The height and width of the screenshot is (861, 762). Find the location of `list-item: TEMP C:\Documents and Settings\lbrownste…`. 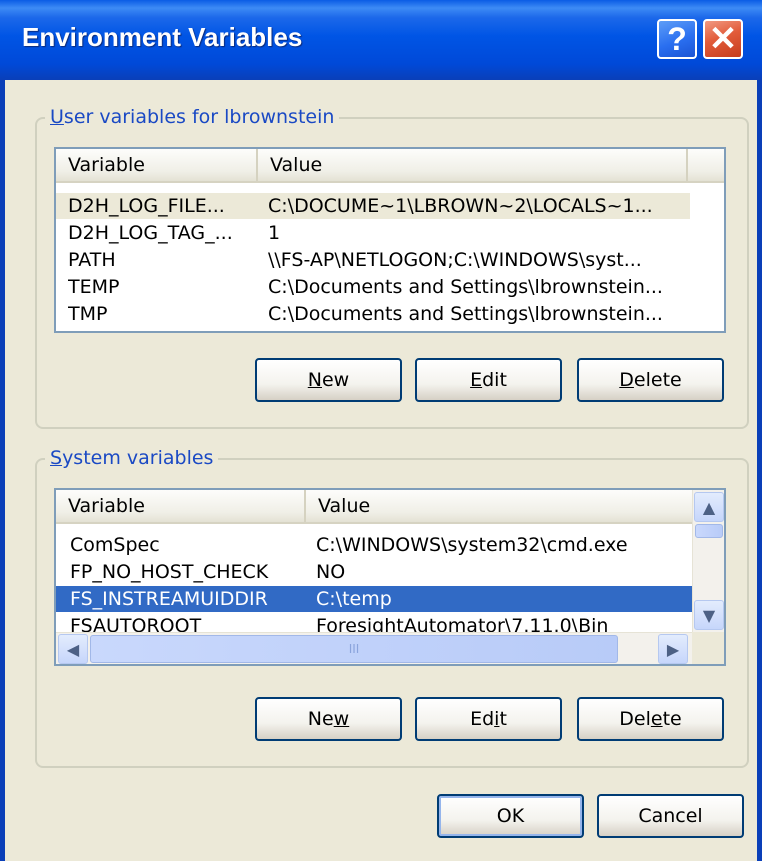

list-item: TEMP C:\Documents and Settings\lbrownste… is located at coordinates (373, 287).